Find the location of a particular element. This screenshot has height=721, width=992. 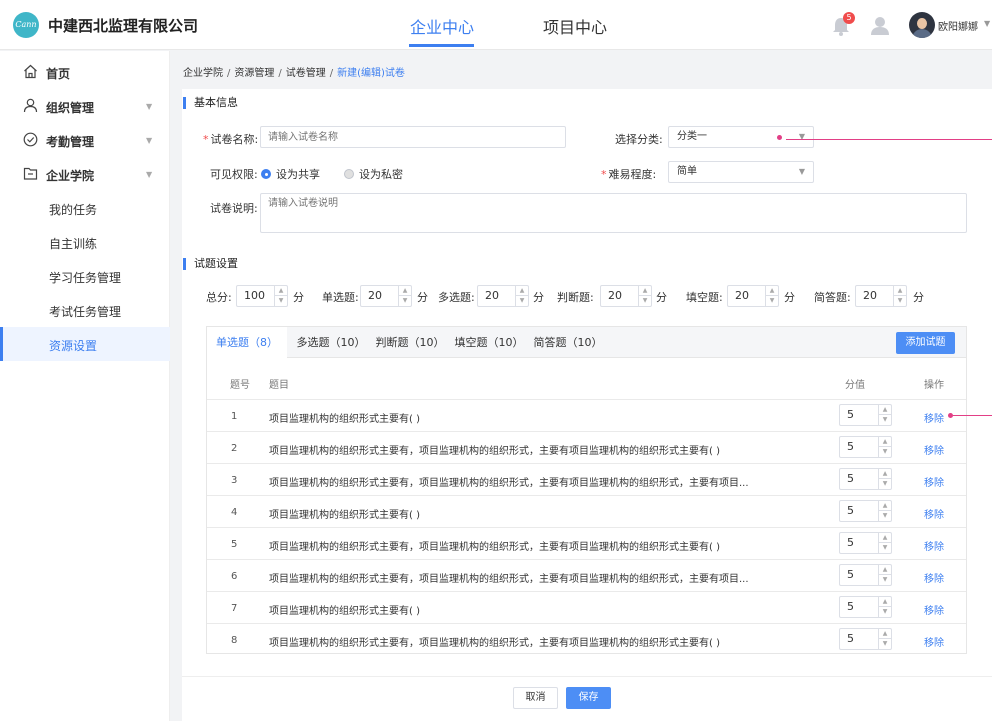

username: 欧阳娜娜 is located at coordinates (958, 25).